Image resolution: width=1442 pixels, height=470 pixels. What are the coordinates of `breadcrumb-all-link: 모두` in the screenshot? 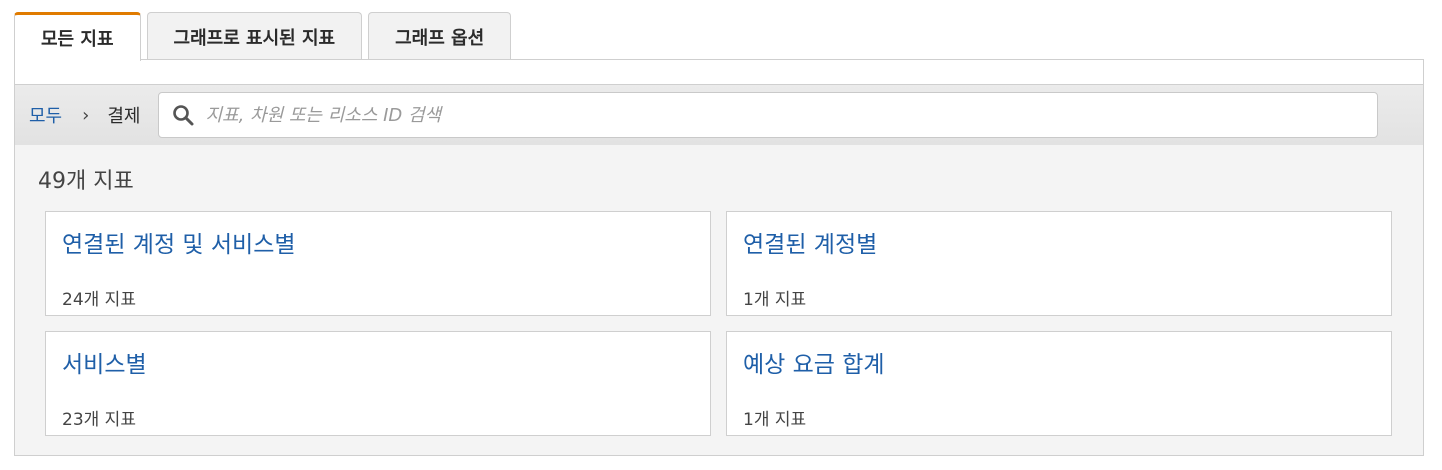 It's located at (45, 115).